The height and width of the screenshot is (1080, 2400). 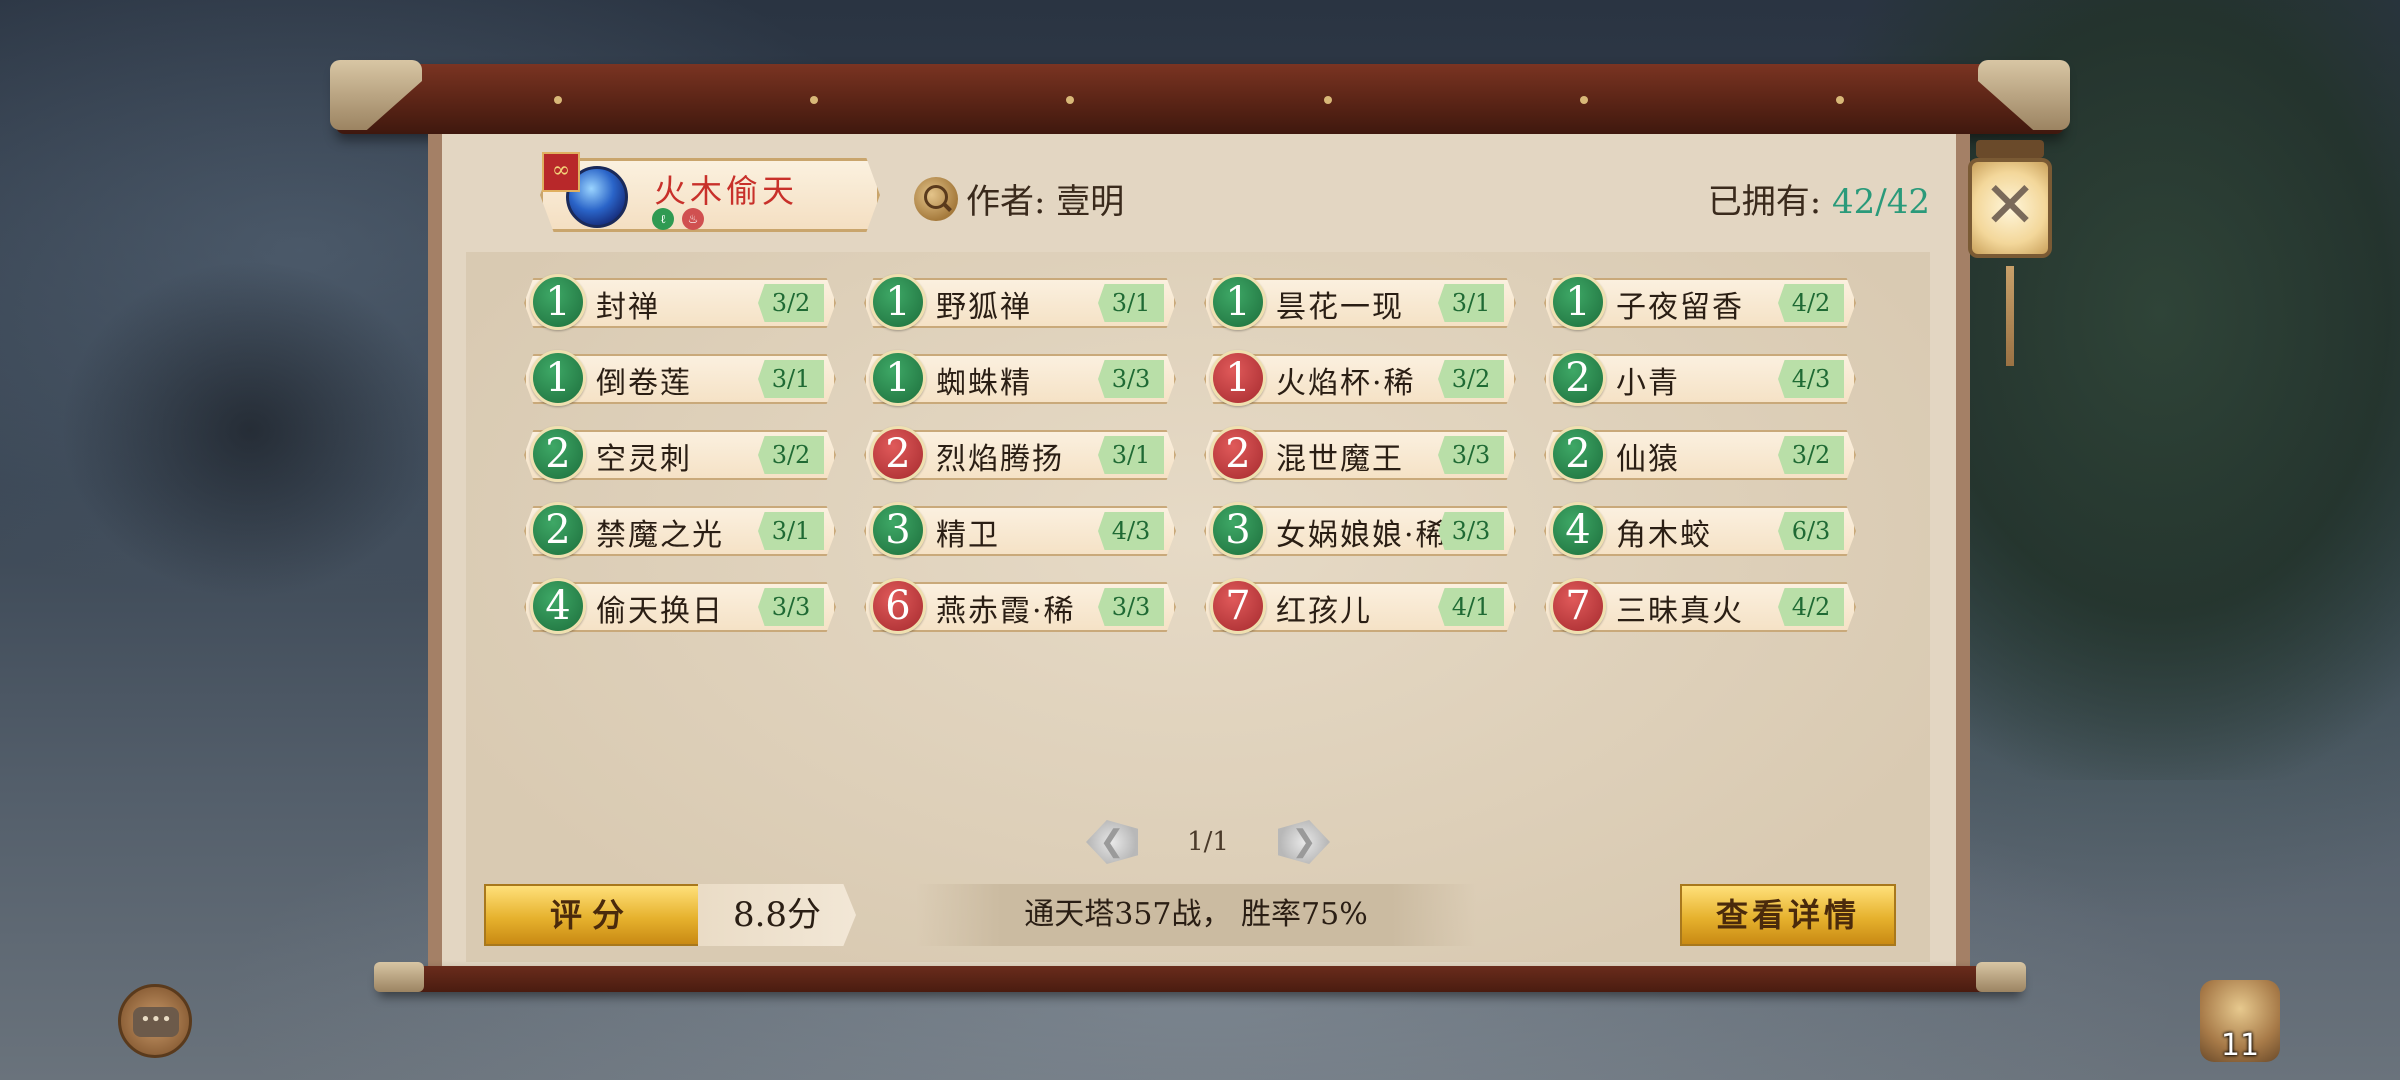 I want to click on link-icon: ∞, so click(x=561, y=172).